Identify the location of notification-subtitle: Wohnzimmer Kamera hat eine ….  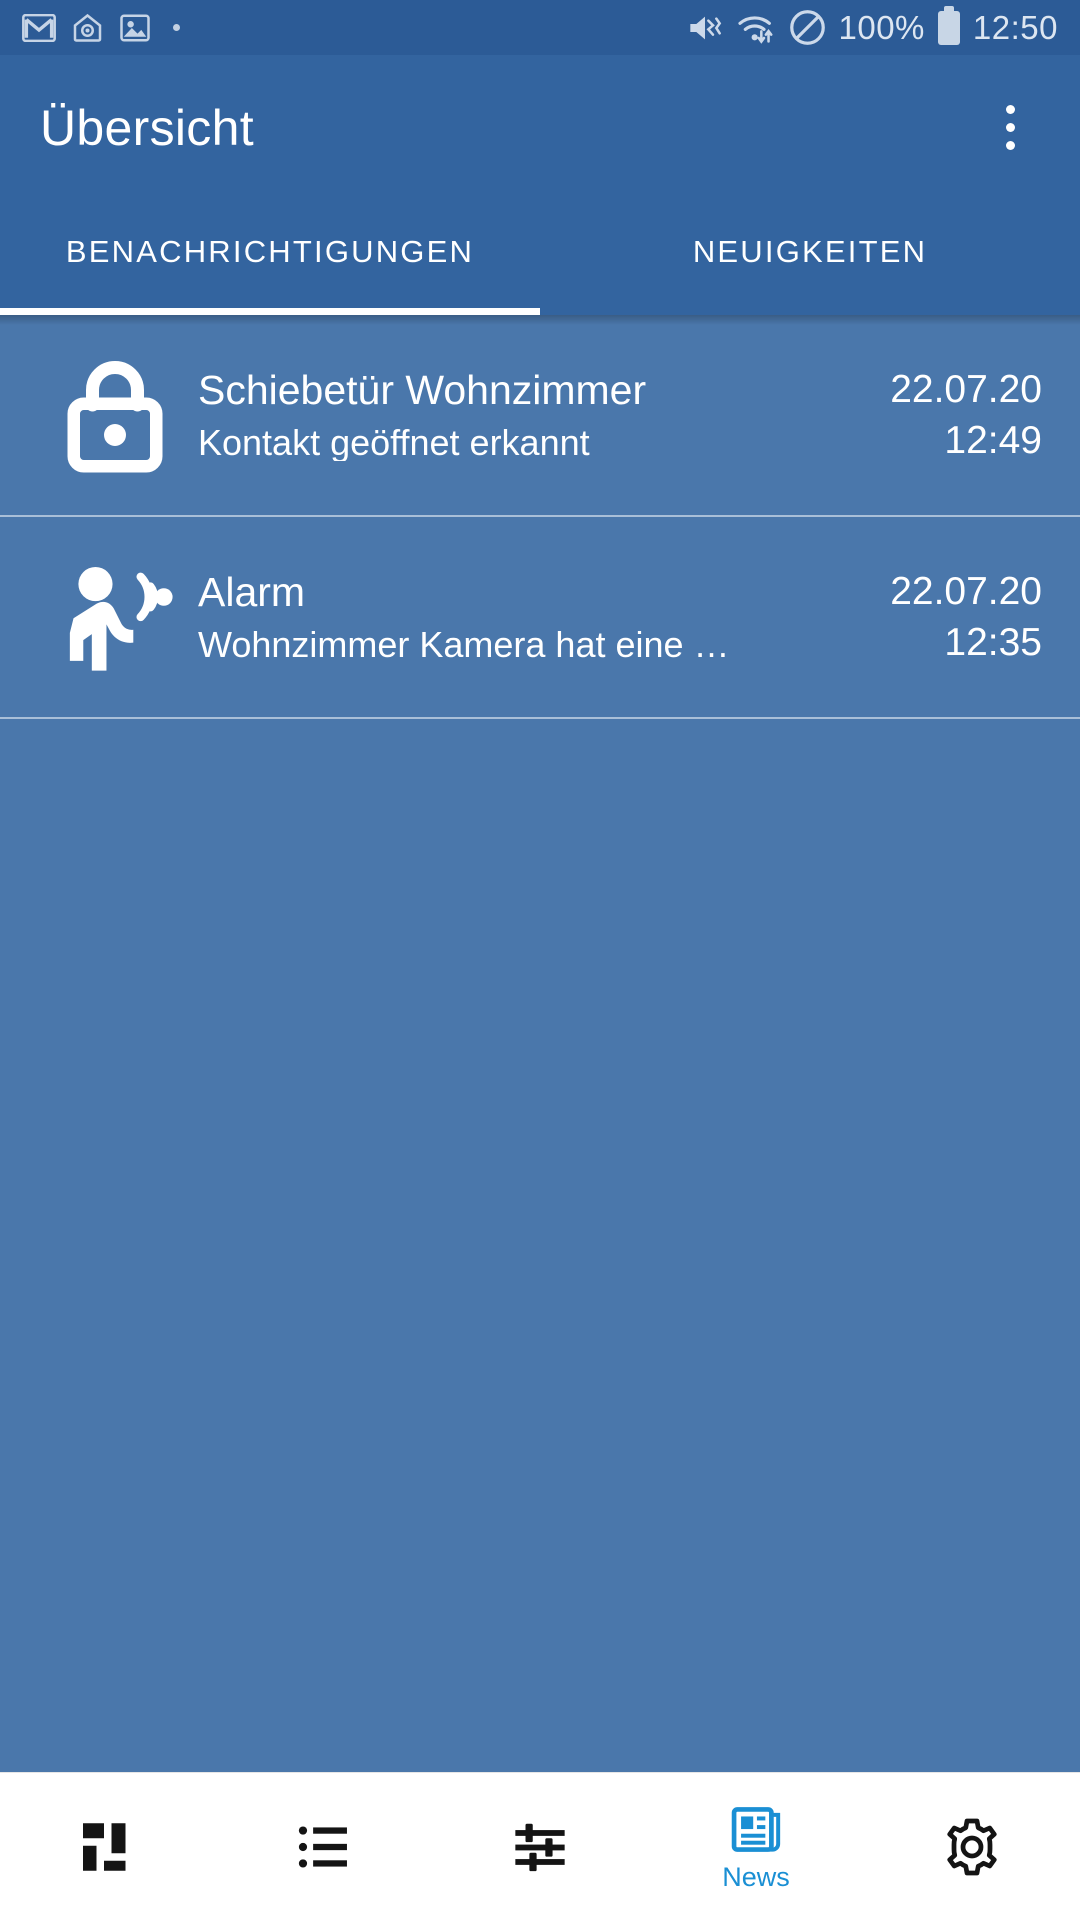
(464, 644).